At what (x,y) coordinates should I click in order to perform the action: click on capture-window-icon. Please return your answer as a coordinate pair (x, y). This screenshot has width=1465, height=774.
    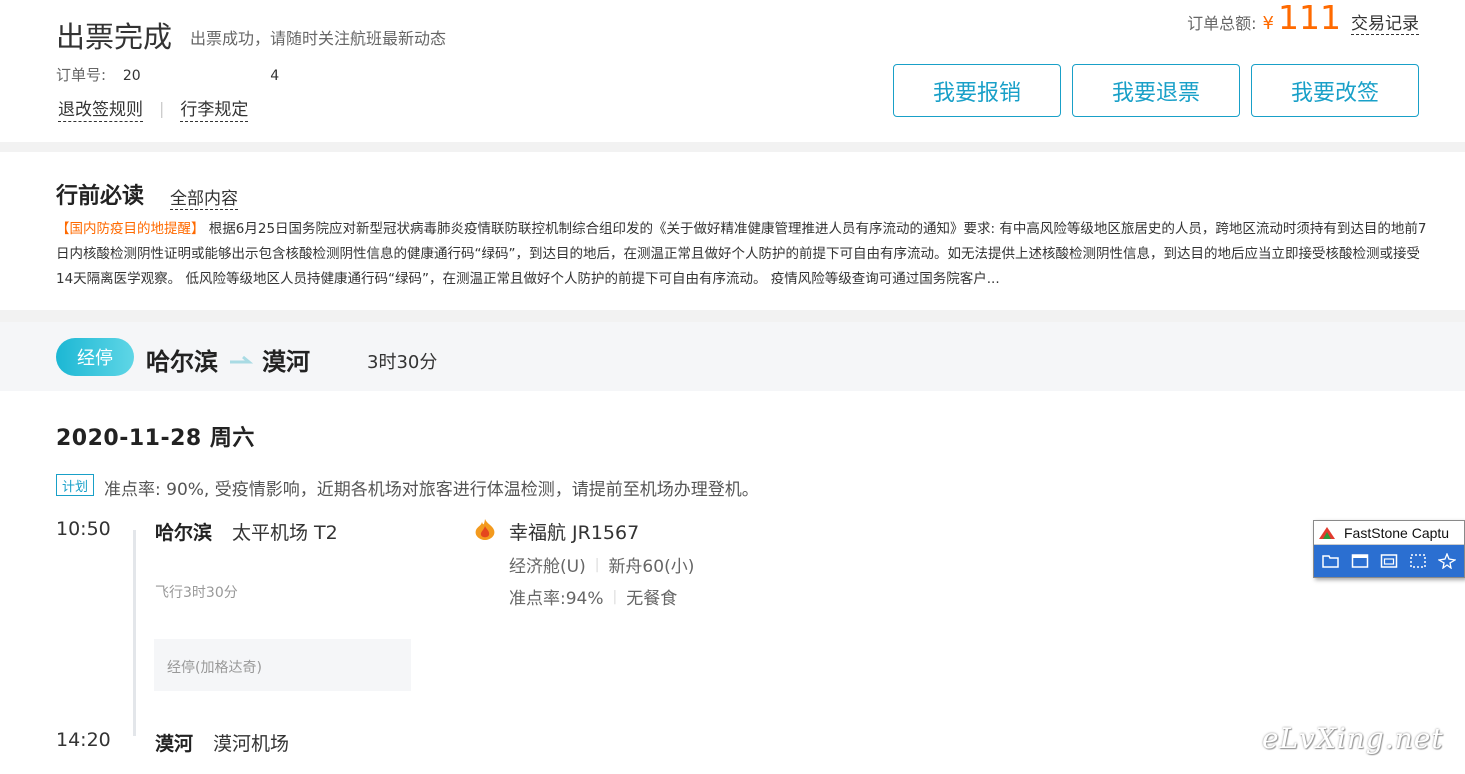
    Looking at the image, I should click on (1359, 561).